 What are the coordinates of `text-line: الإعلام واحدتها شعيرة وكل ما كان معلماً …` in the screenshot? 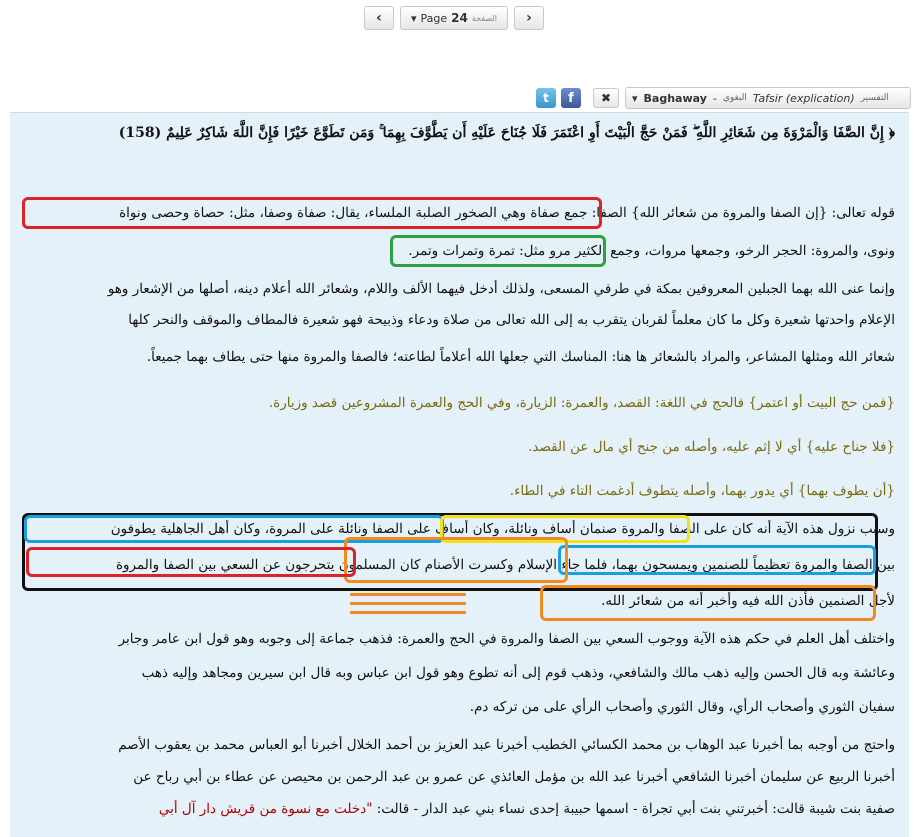 It's located at (511, 320).